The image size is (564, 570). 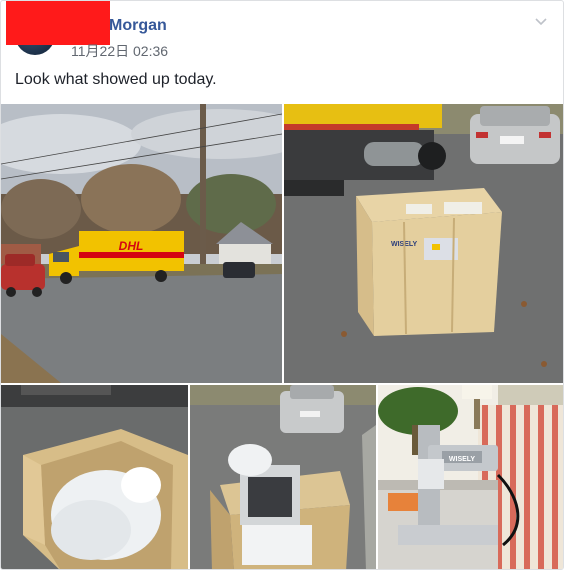 What do you see at coordinates (541, 21) in the screenshot?
I see `chevron-down-icon` at bounding box center [541, 21].